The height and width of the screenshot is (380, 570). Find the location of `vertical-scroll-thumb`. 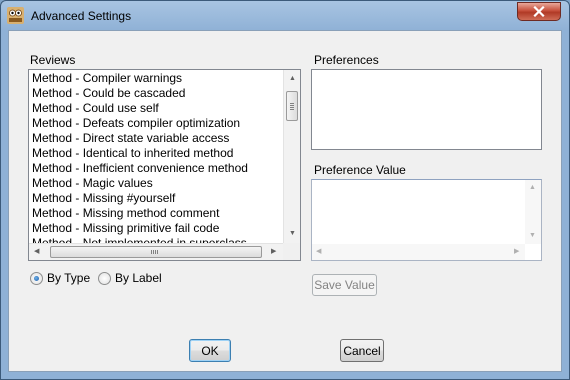

vertical-scroll-thumb is located at coordinates (292, 106).